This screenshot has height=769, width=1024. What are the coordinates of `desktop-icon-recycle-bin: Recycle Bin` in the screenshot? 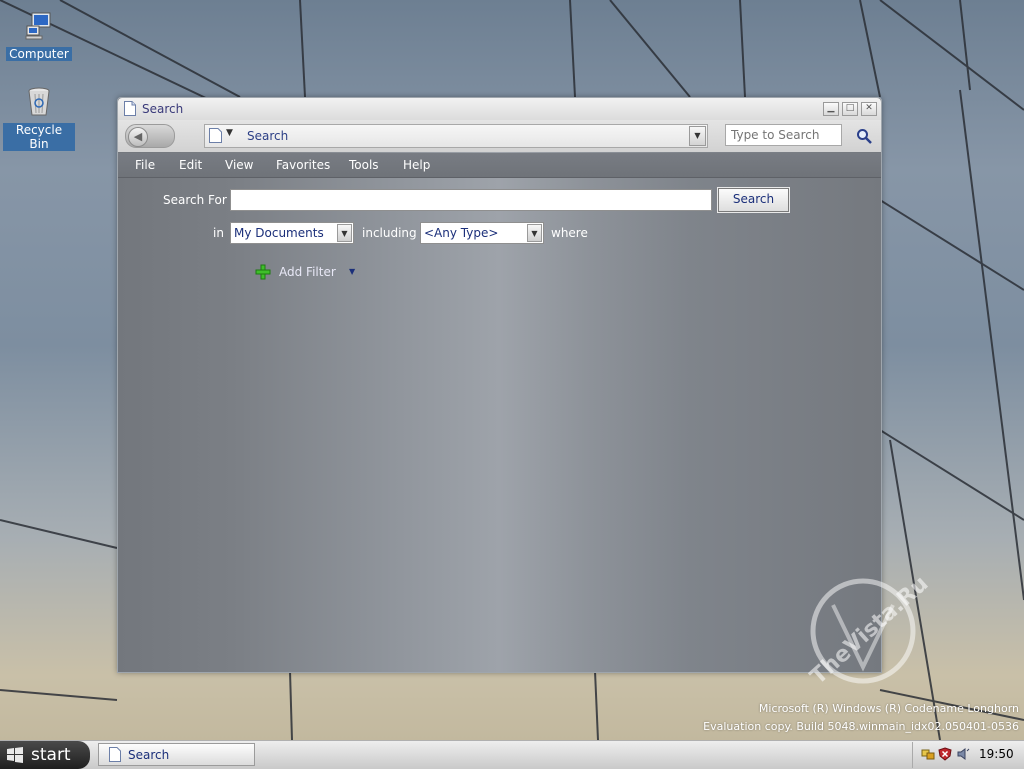 It's located at (39, 118).